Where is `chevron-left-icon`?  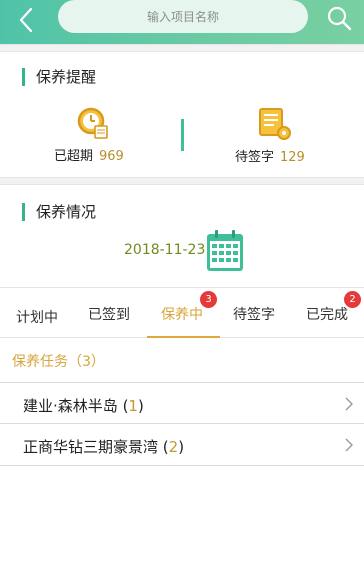 chevron-left-icon is located at coordinates (26, 20).